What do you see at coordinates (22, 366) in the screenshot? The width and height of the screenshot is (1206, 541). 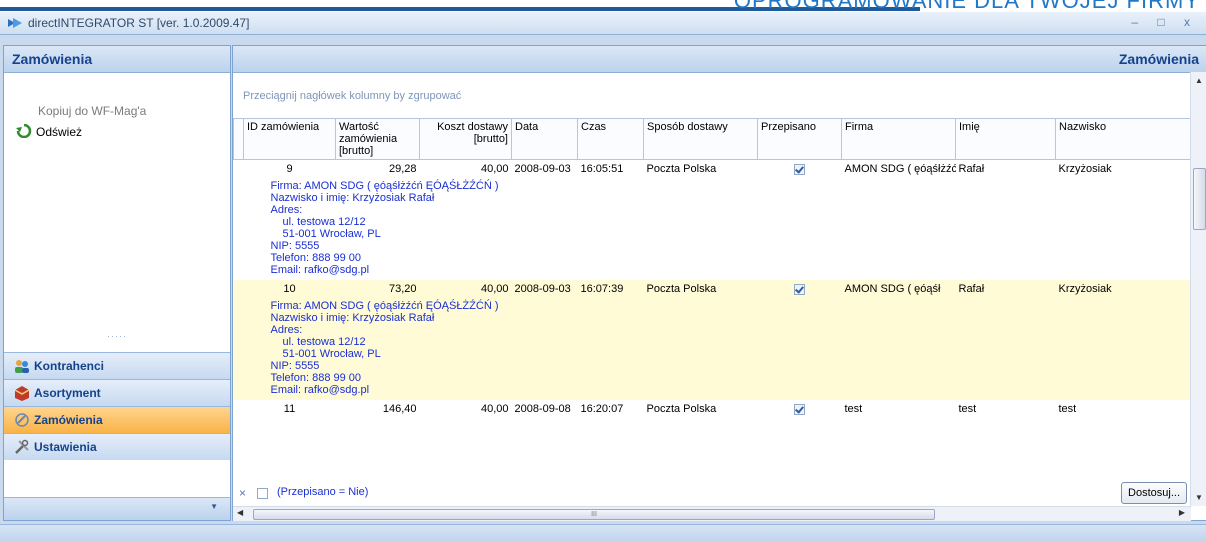 I see `contacts-icon` at bounding box center [22, 366].